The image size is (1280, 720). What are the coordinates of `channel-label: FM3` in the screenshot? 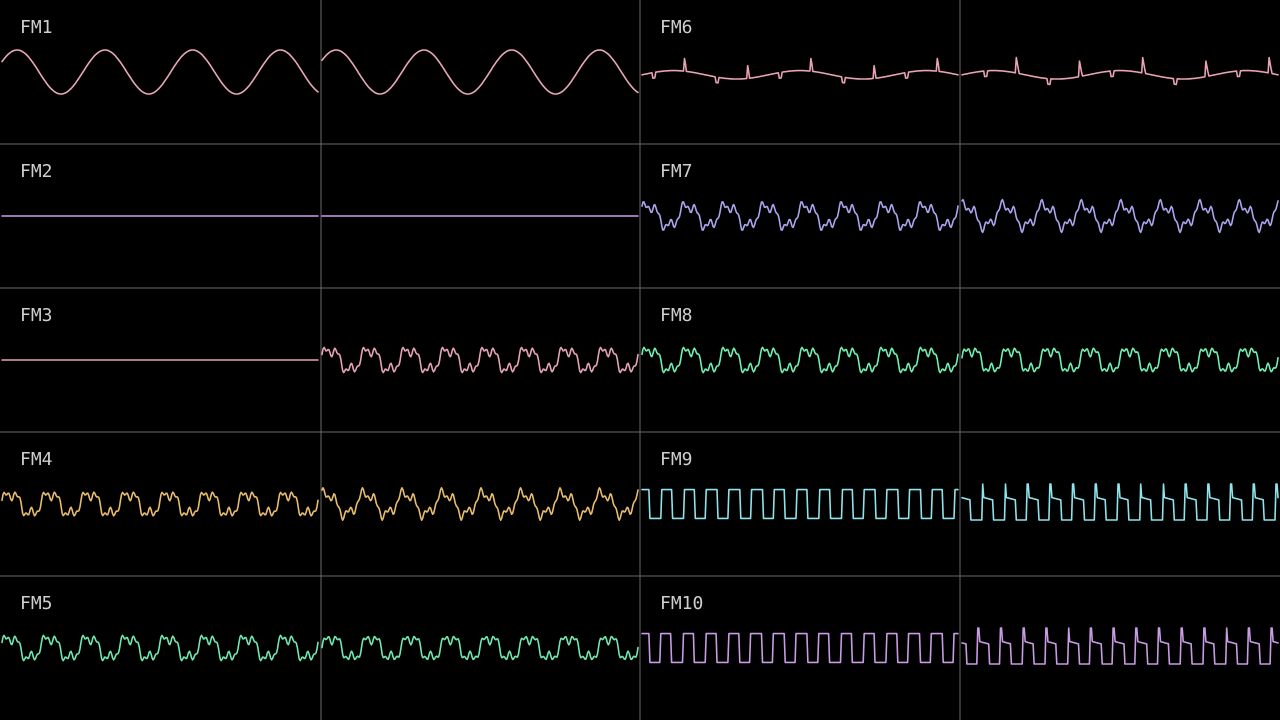 It's located at (36, 315).